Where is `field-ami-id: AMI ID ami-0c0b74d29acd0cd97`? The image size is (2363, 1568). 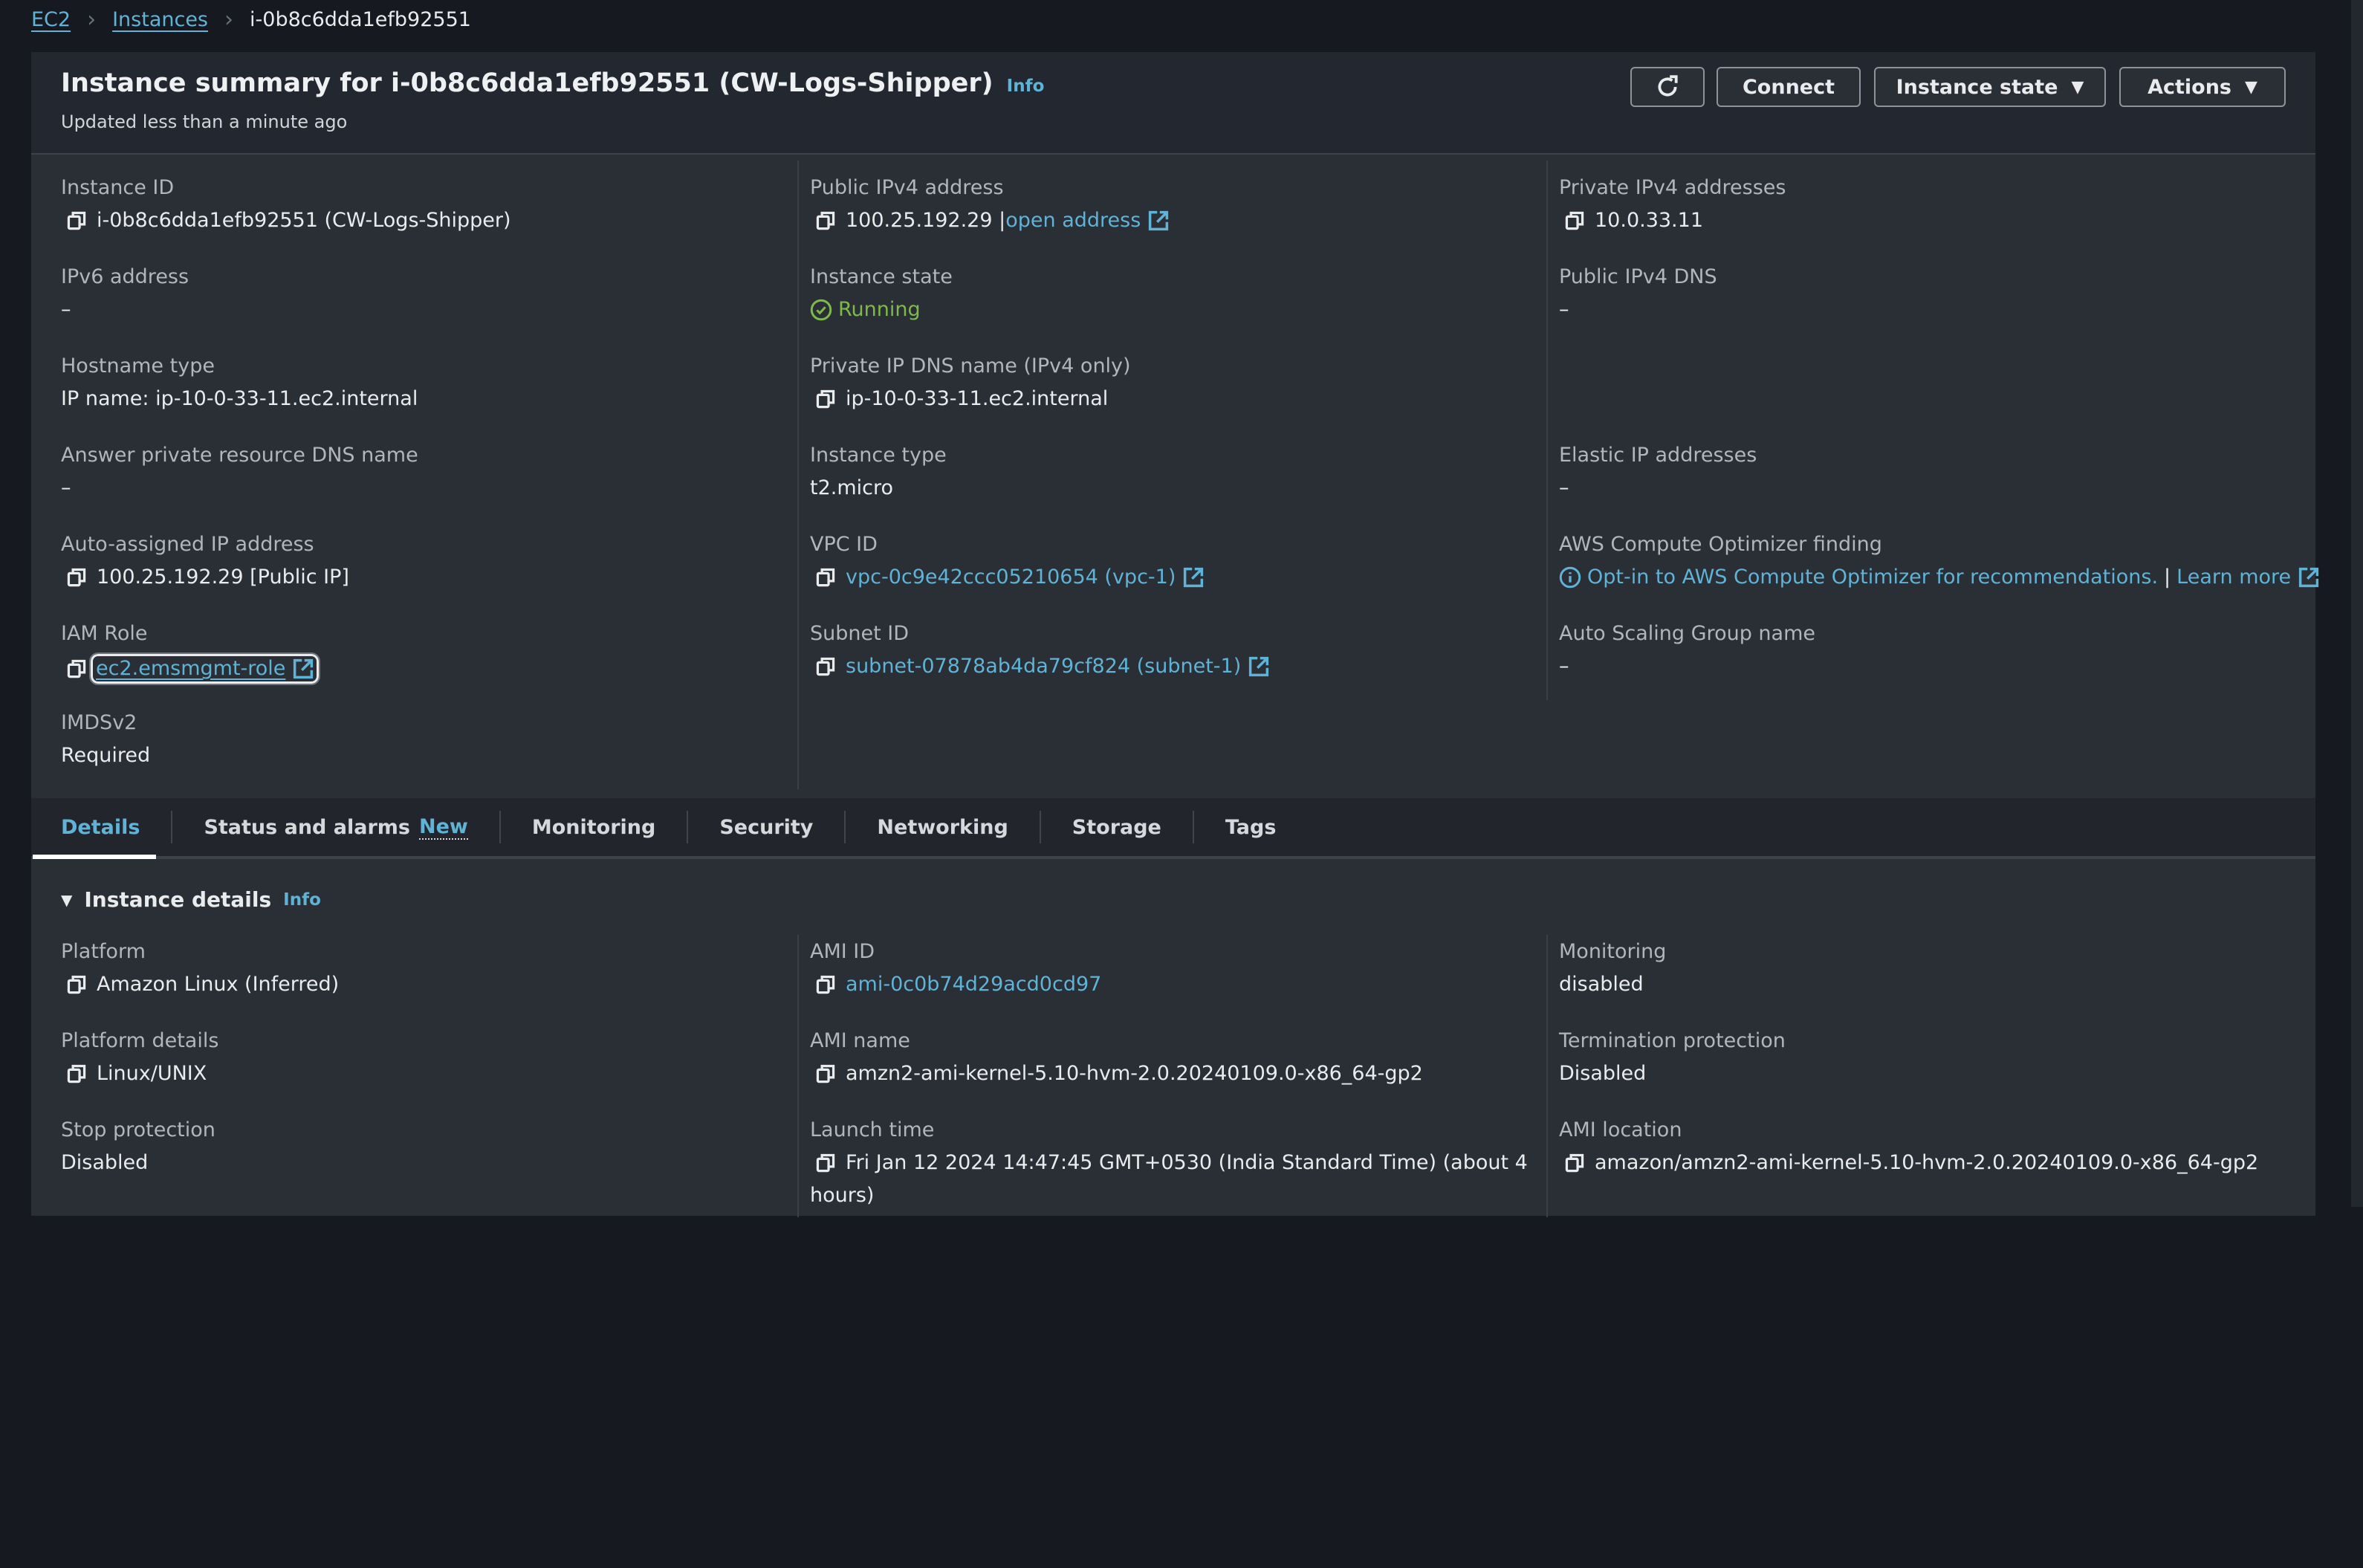
field-ami-id: AMI ID ami-0c0b74d29acd0cd97 is located at coordinates (955, 968).